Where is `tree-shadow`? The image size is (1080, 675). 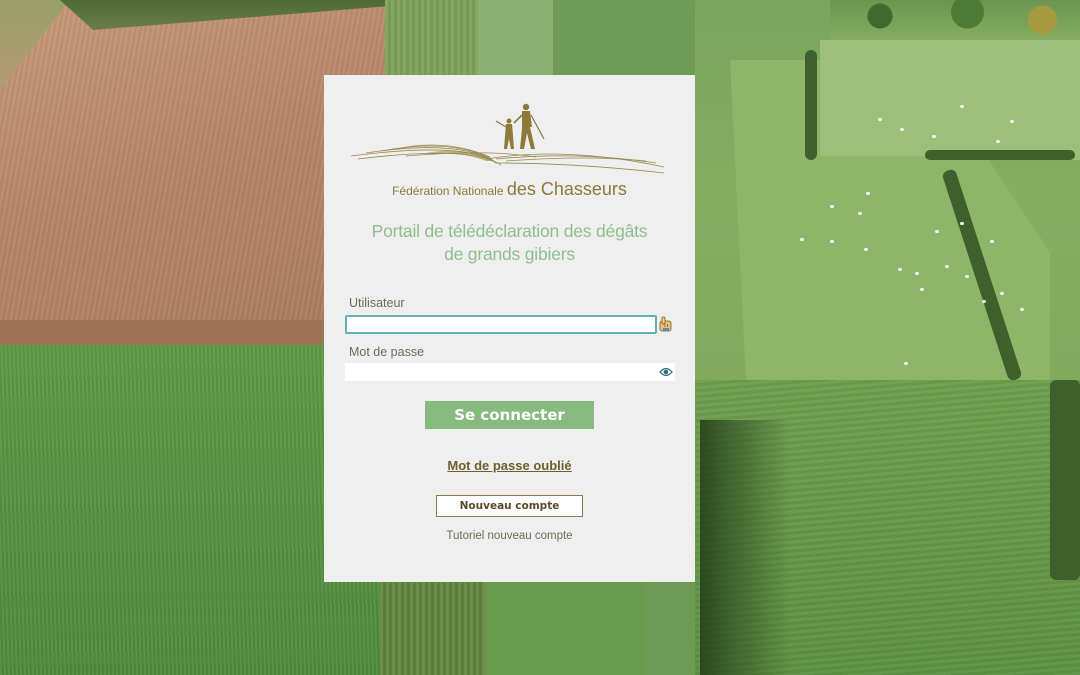 tree-shadow is located at coordinates (745, 547).